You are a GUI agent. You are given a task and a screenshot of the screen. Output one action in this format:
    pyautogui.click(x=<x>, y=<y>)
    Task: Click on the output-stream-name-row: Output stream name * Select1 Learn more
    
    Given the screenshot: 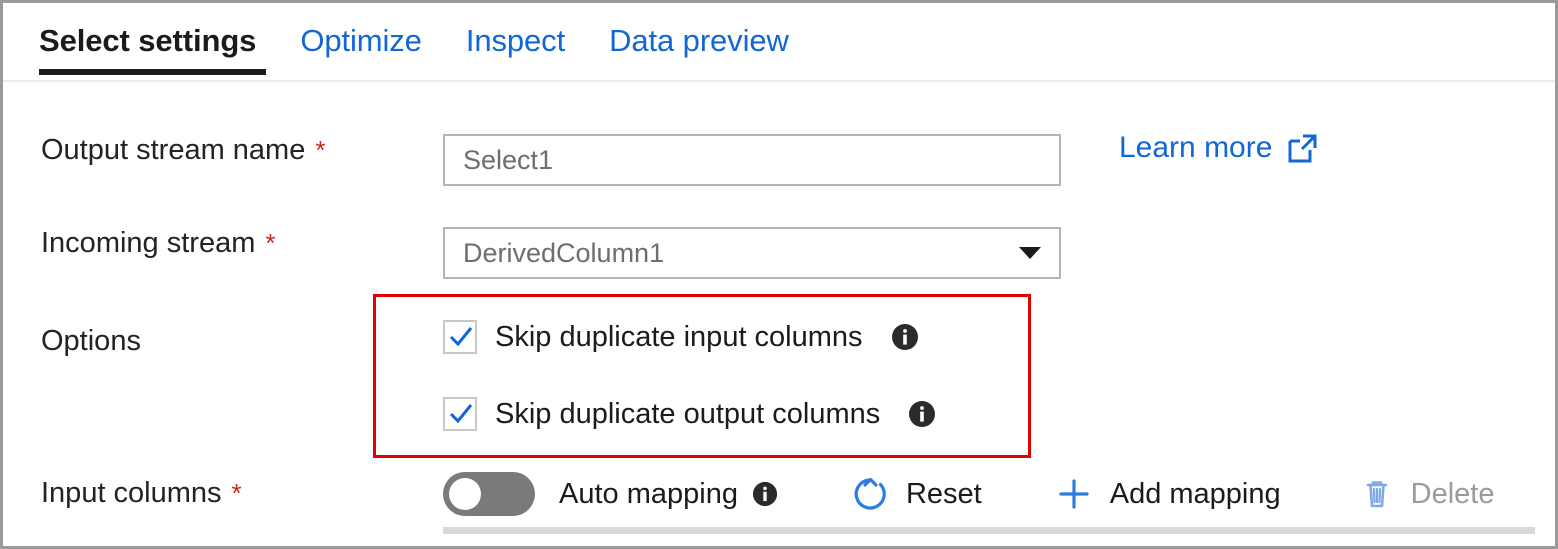 What is the action you would take?
    pyautogui.click(x=779, y=153)
    